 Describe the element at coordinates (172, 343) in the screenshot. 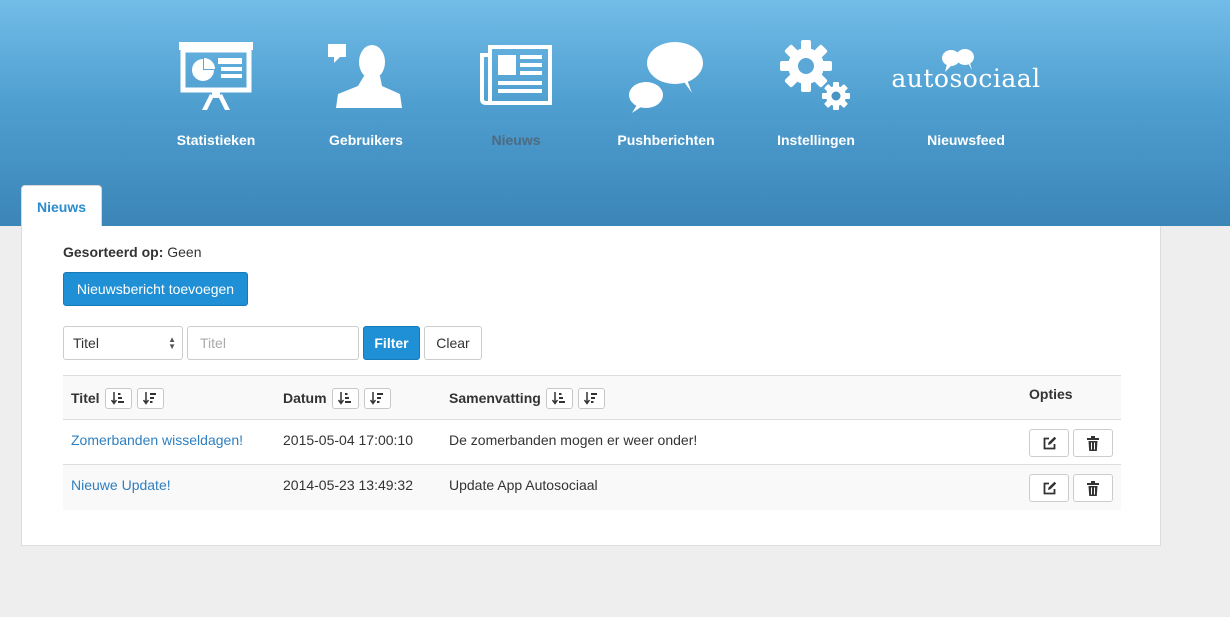

I see `select-caret-icon: ▲ ▼` at that location.